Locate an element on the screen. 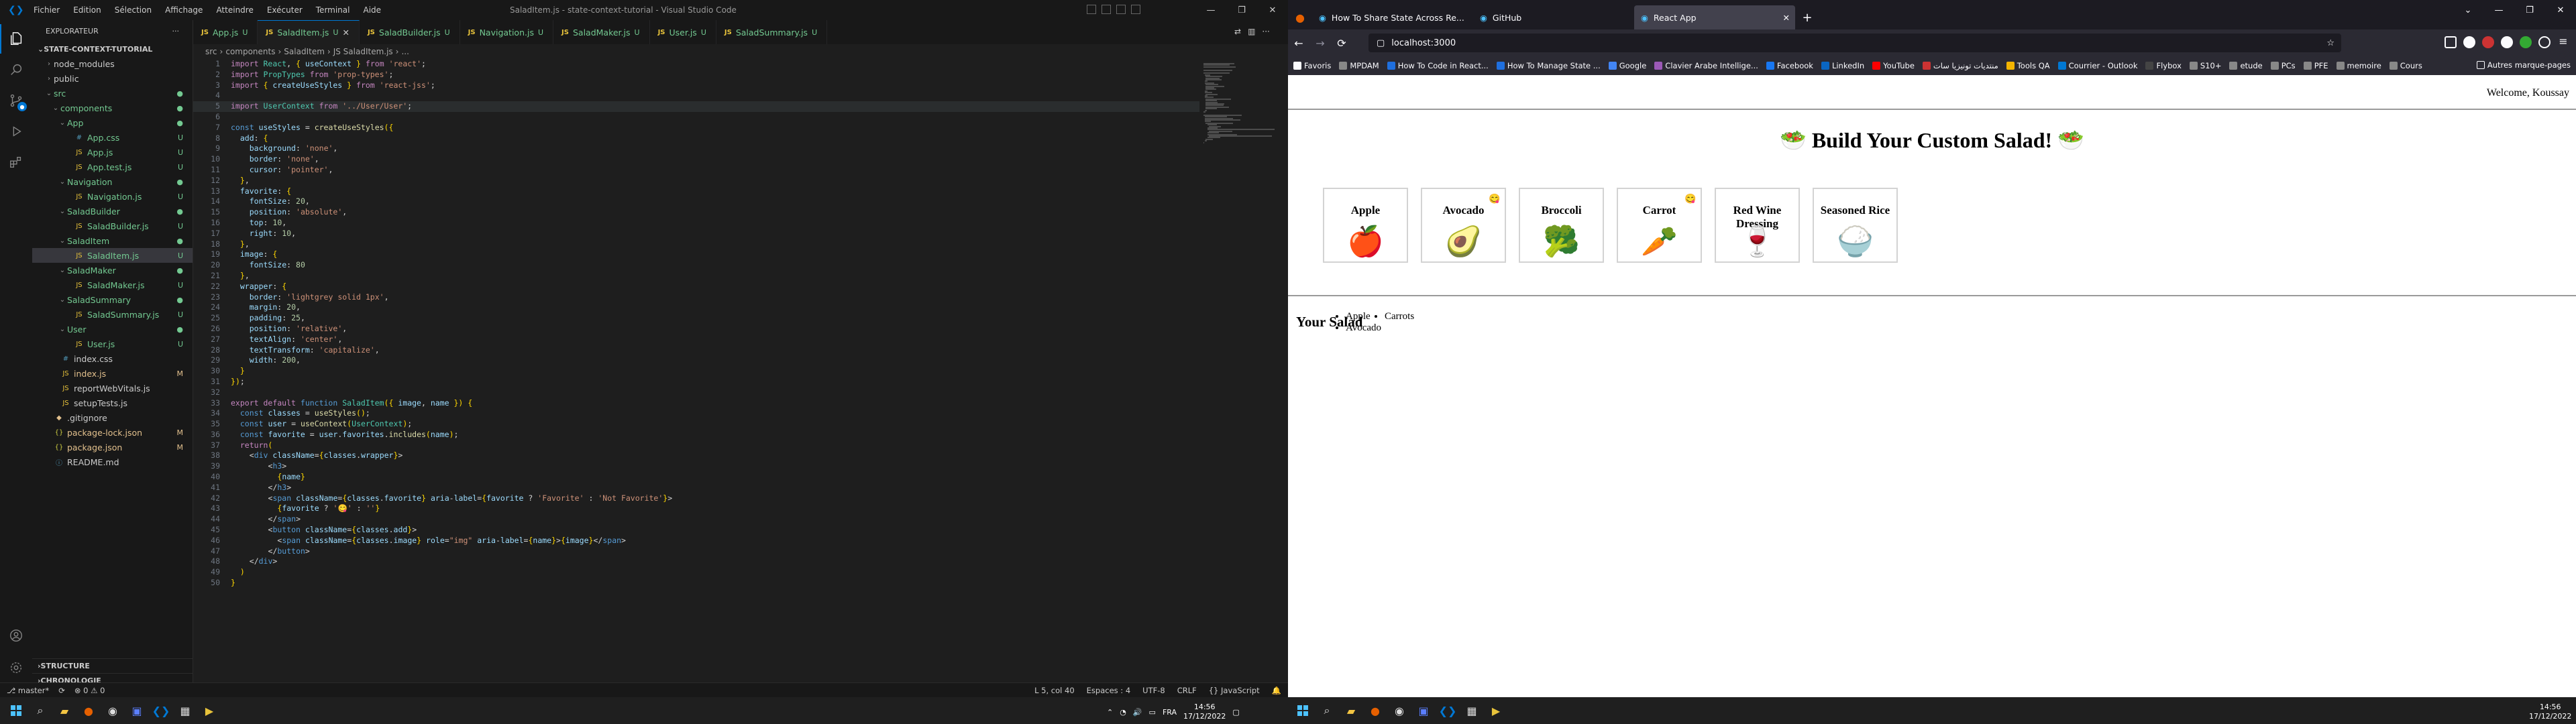 This screenshot has height=724, width=2576. tray-chevron-icon: ⌃ is located at coordinates (1110, 712).